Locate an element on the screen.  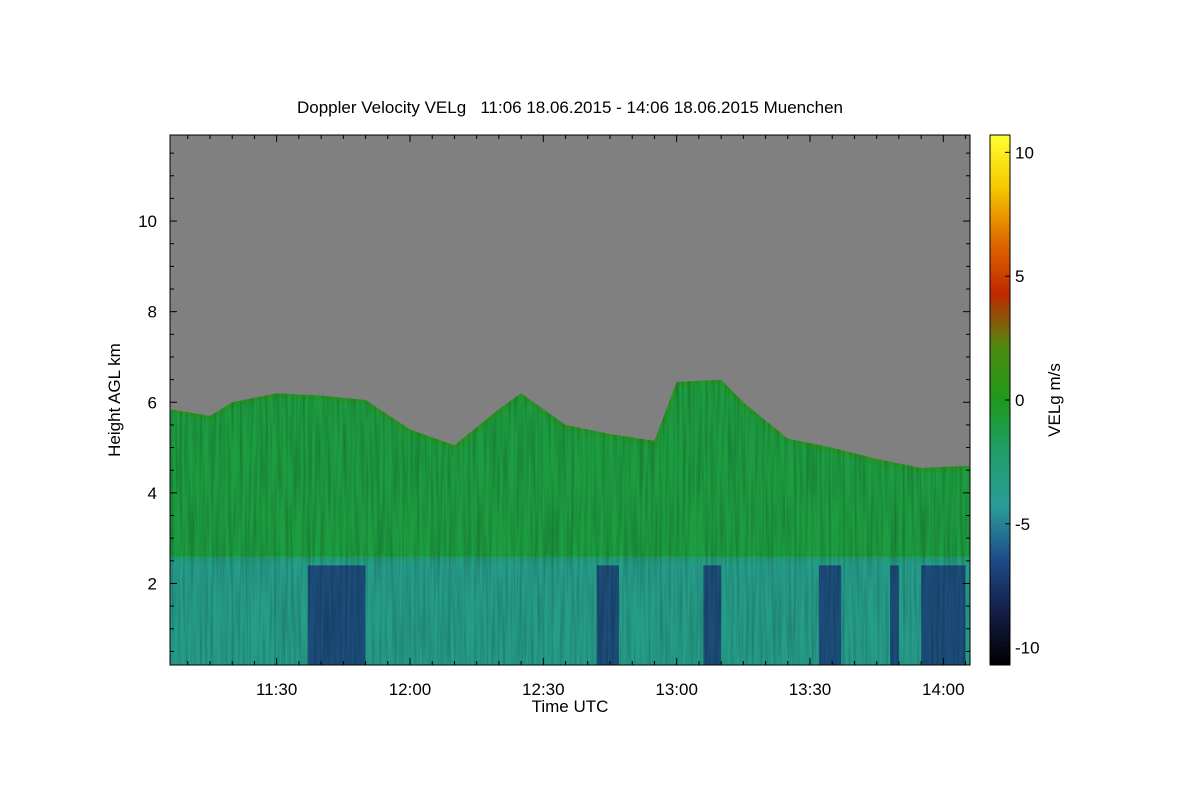
colorbar: 10 5 0 -5 -10 is located at coordinates (1014, 400).